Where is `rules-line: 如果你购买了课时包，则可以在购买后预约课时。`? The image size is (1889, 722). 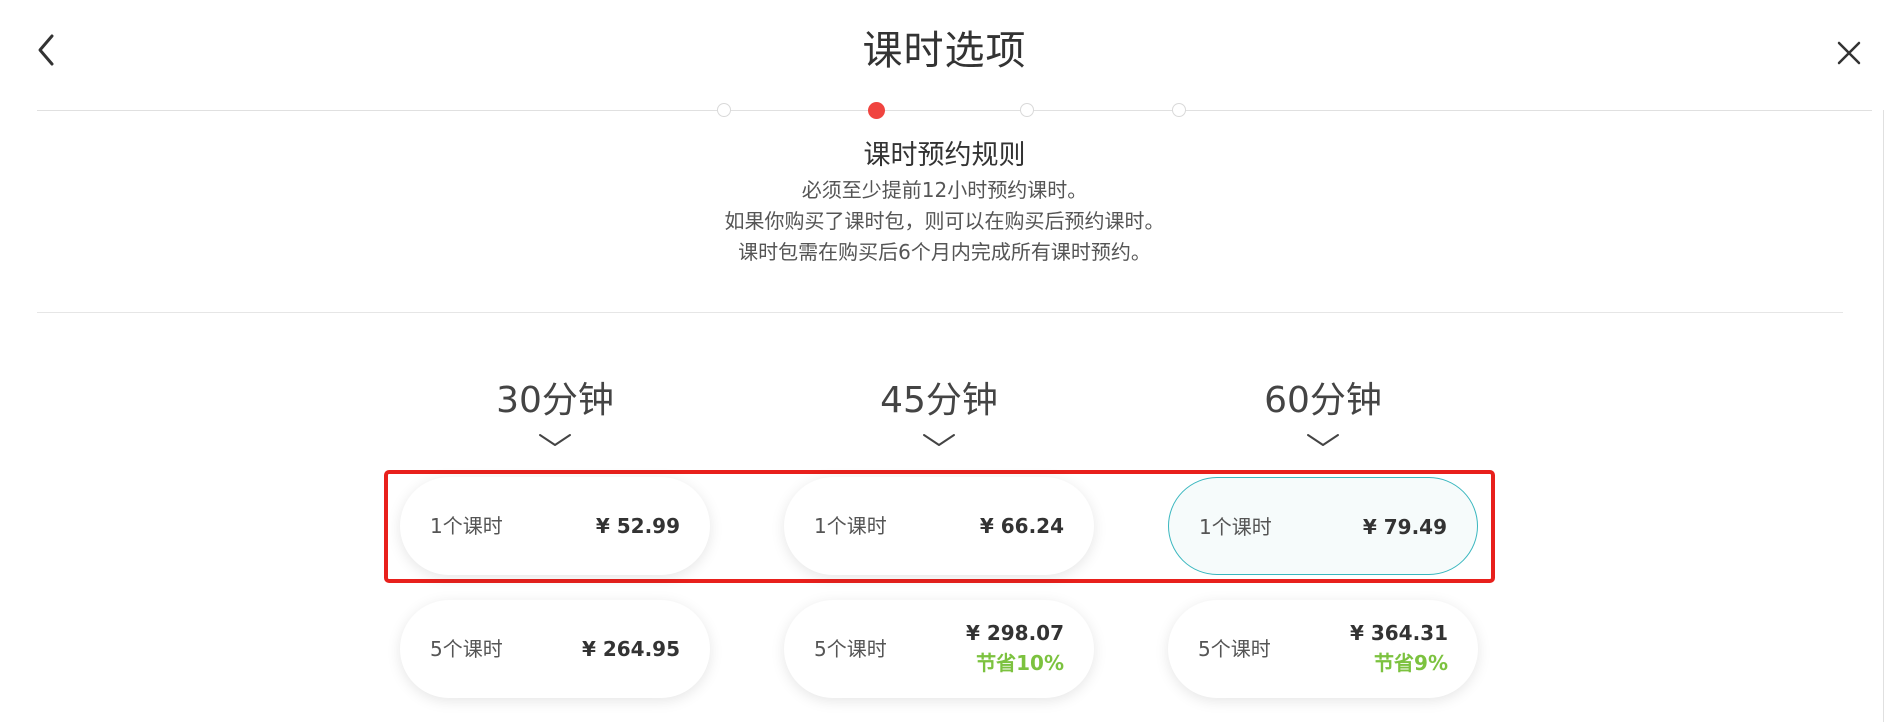 rules-line: 如果你购买了课时包，则可以在购买后预约课时。 is located at coordinates (944, 221).